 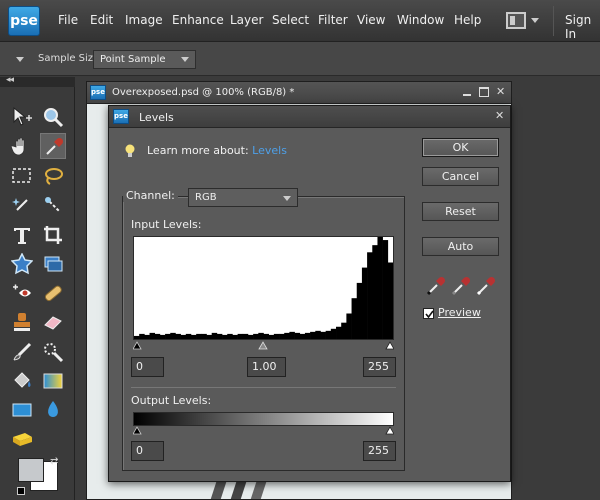 I want to click on toolbox: ◂◂ ⇄, so click(x=37, y=287).